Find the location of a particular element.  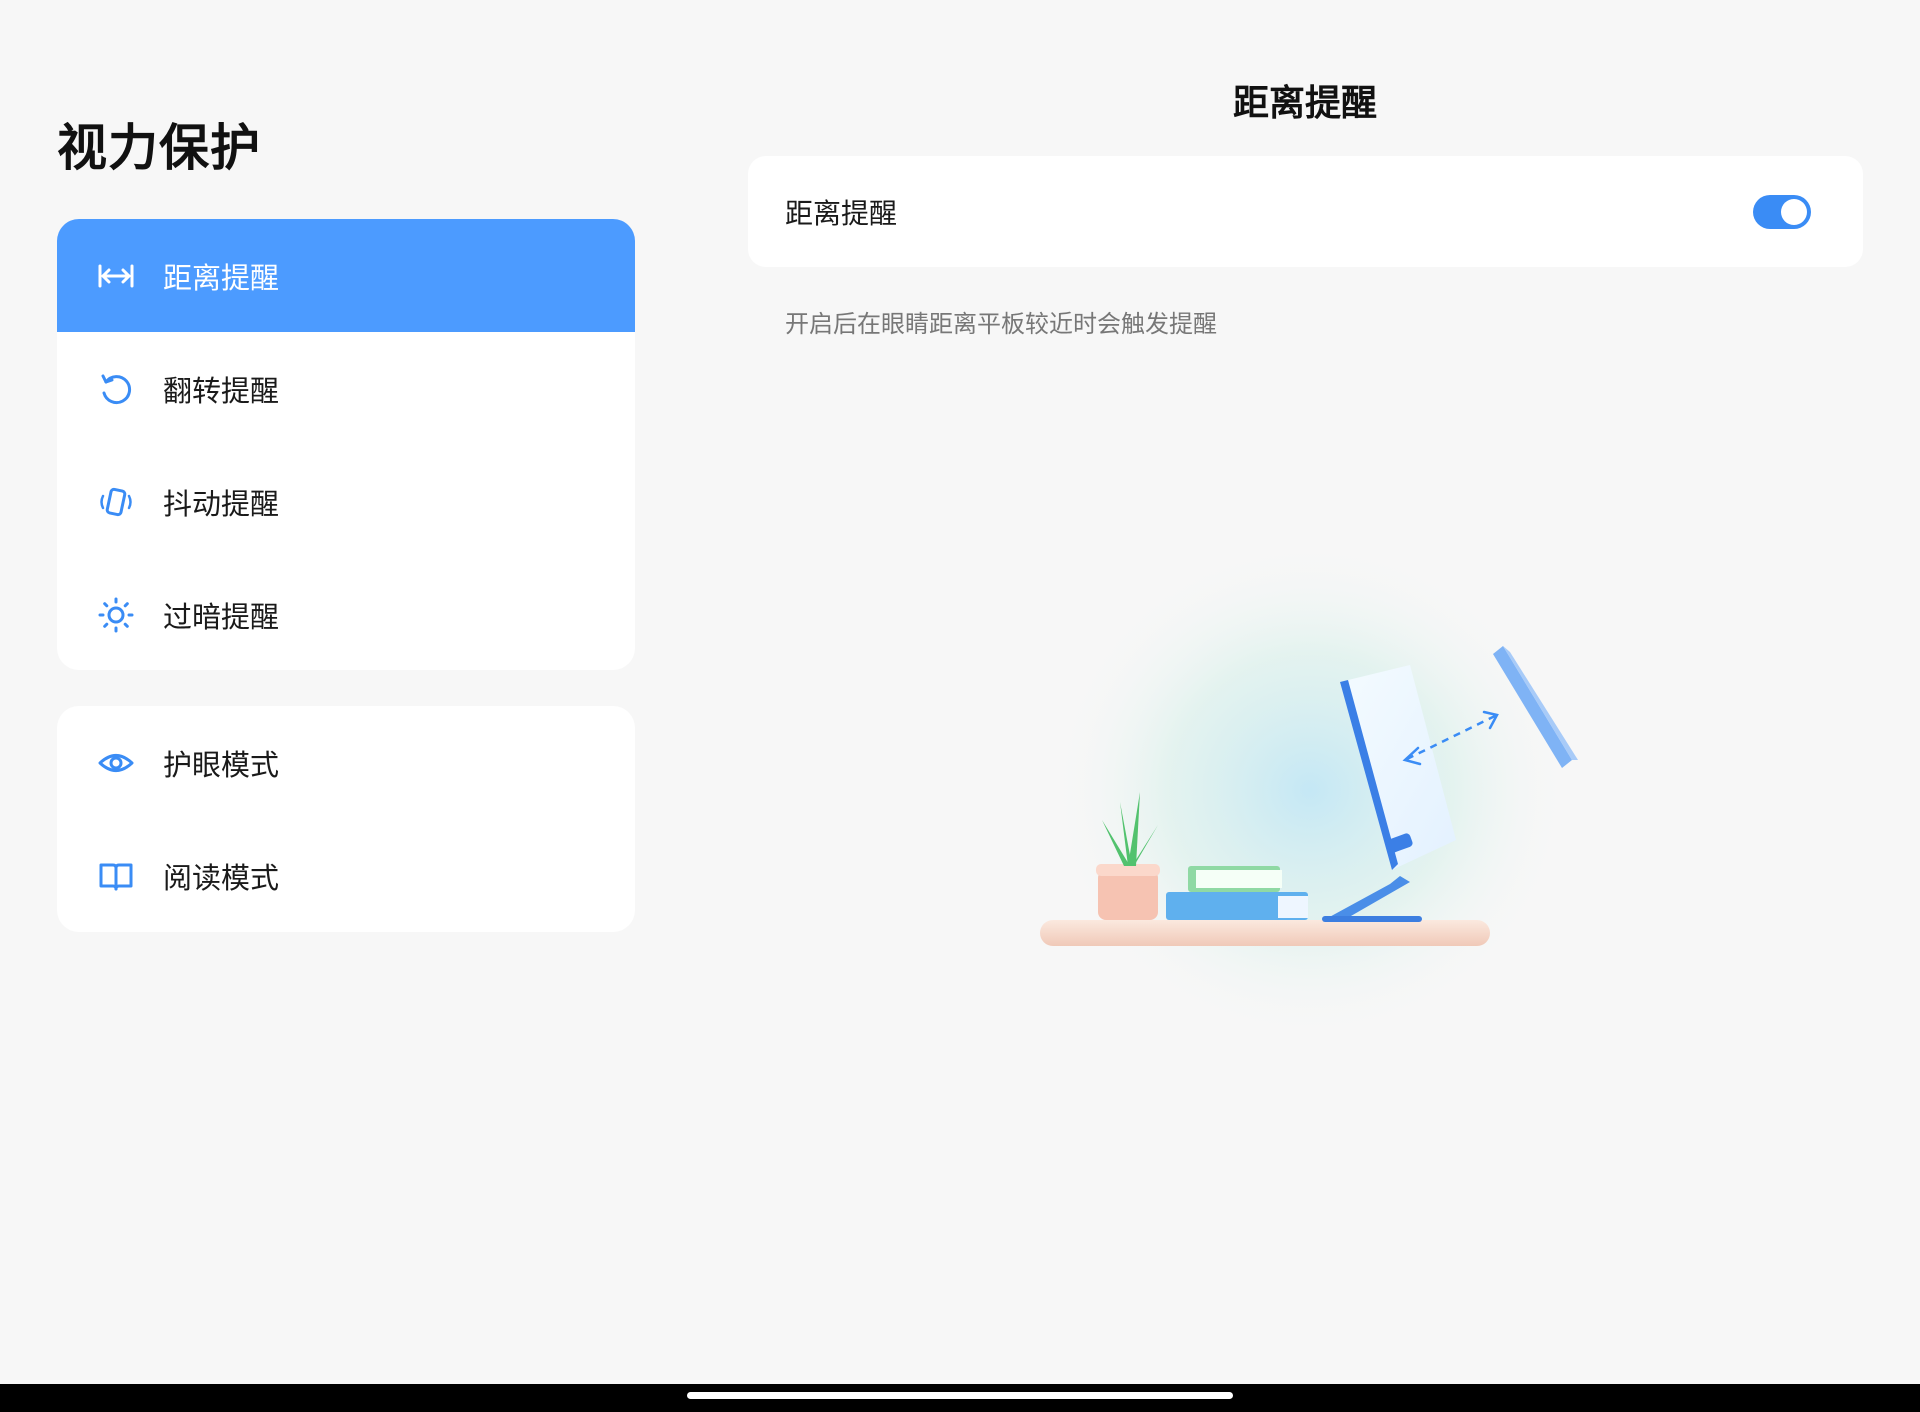

book-icon is located at coordinates (116, 876).